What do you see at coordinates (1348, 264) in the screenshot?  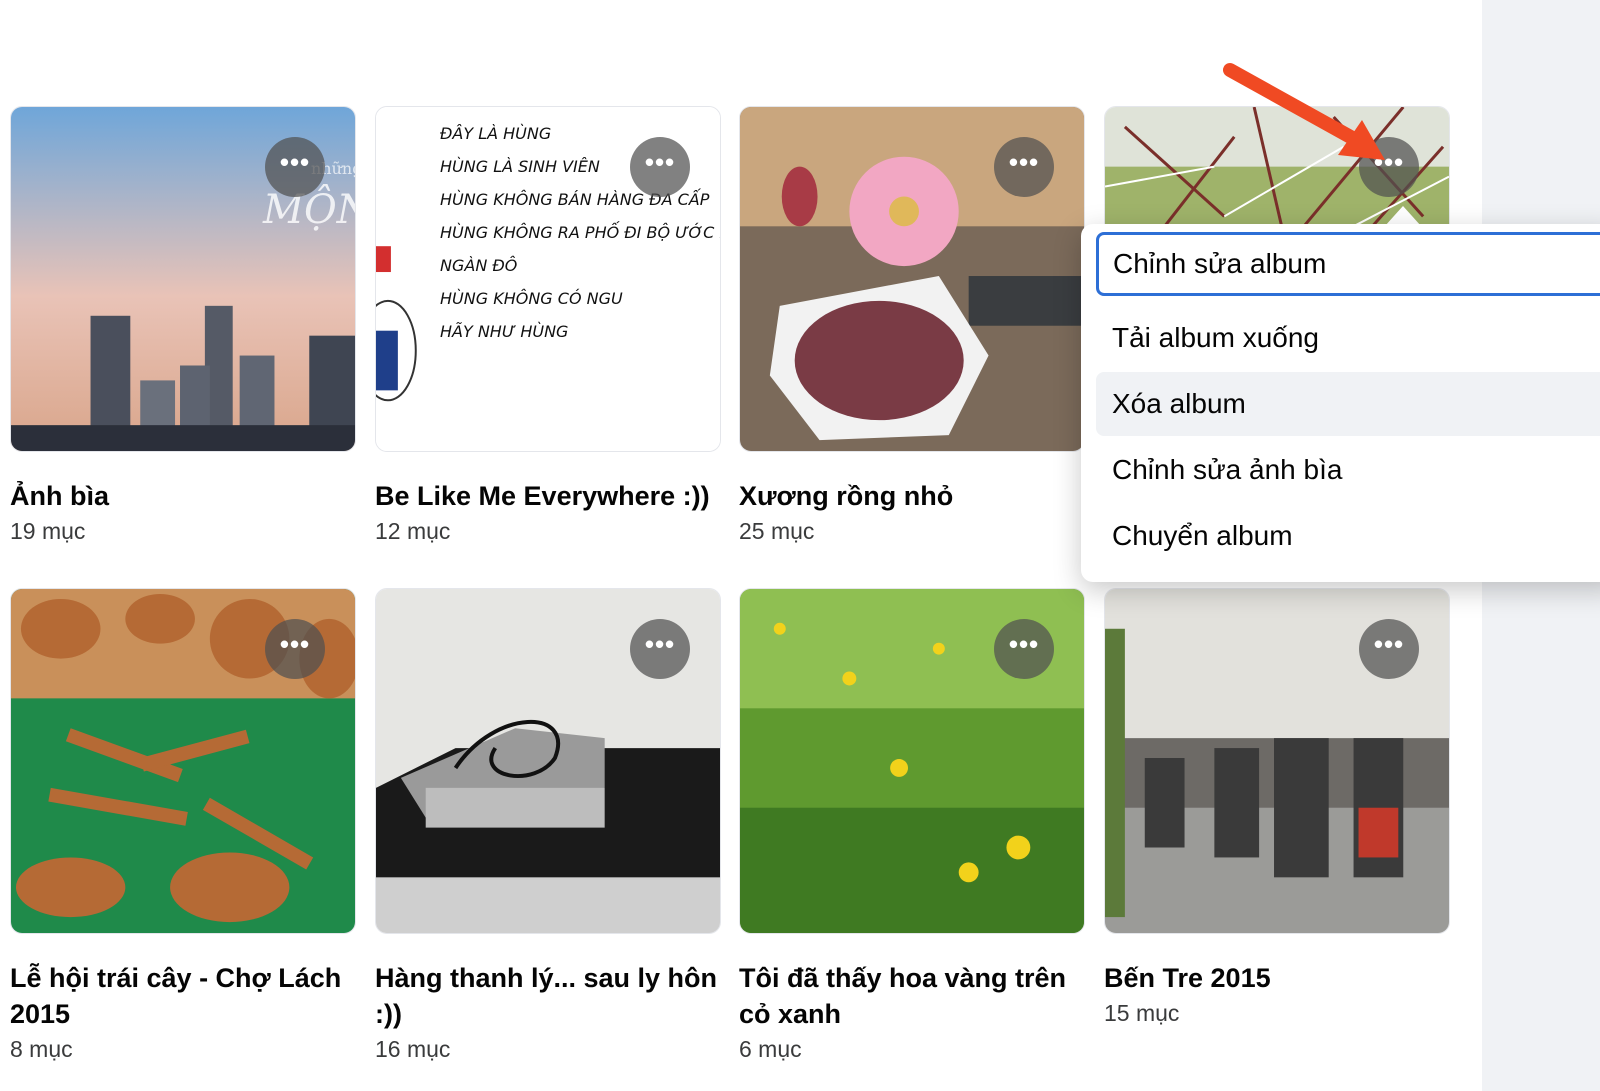 I see `menu-item-edit-album: Chỉnh sửa album` at bounding box center [1348, 264].